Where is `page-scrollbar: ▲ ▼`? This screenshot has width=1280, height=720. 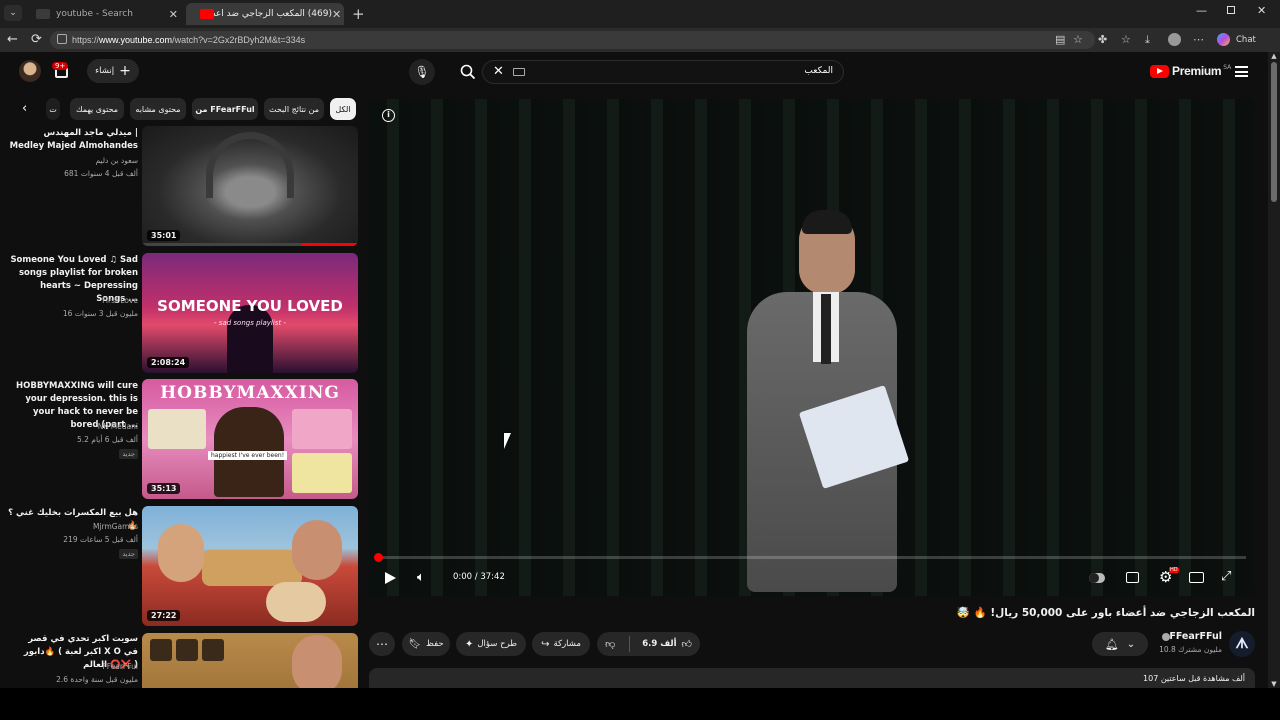 page-scrollbar: ▲ ▼ is located at coordinates (1274, 370).